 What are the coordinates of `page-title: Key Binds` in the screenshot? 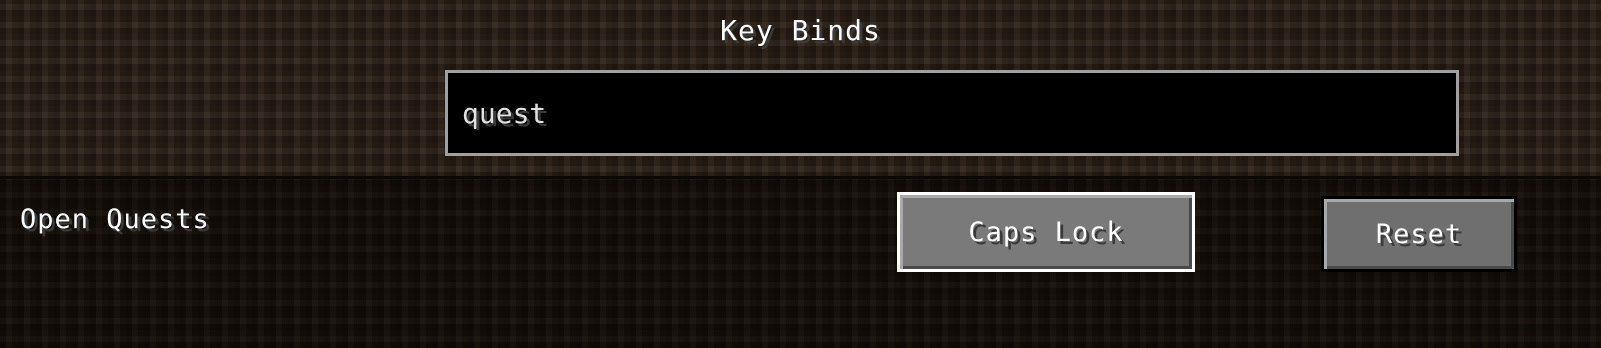 It's located at (800, 30).